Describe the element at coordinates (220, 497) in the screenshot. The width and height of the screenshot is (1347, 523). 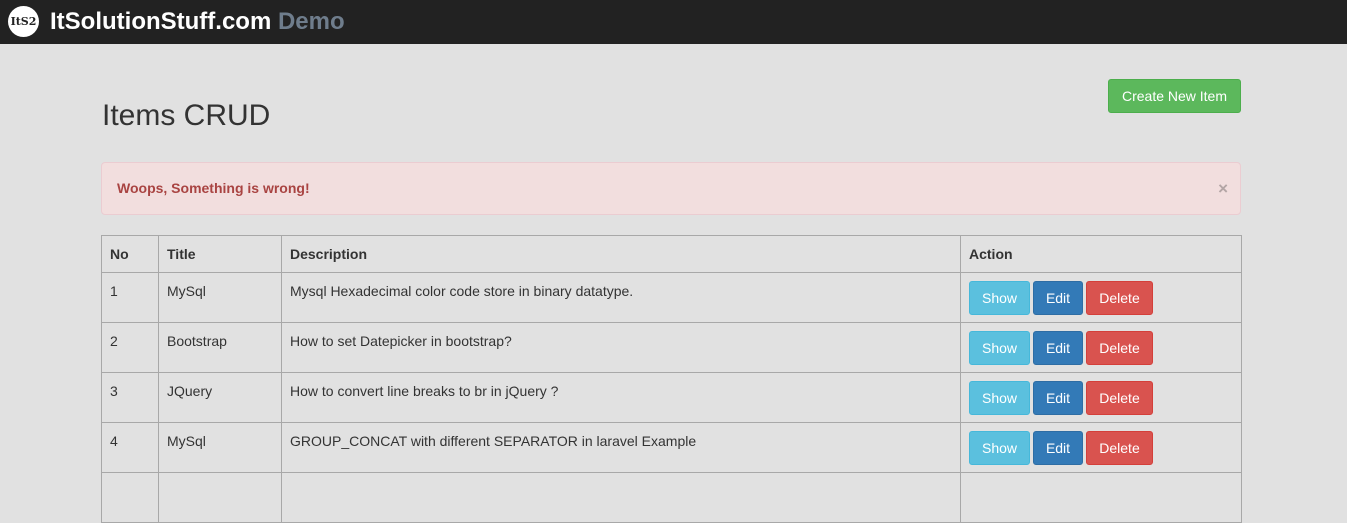
I see `cell-title` at that location.